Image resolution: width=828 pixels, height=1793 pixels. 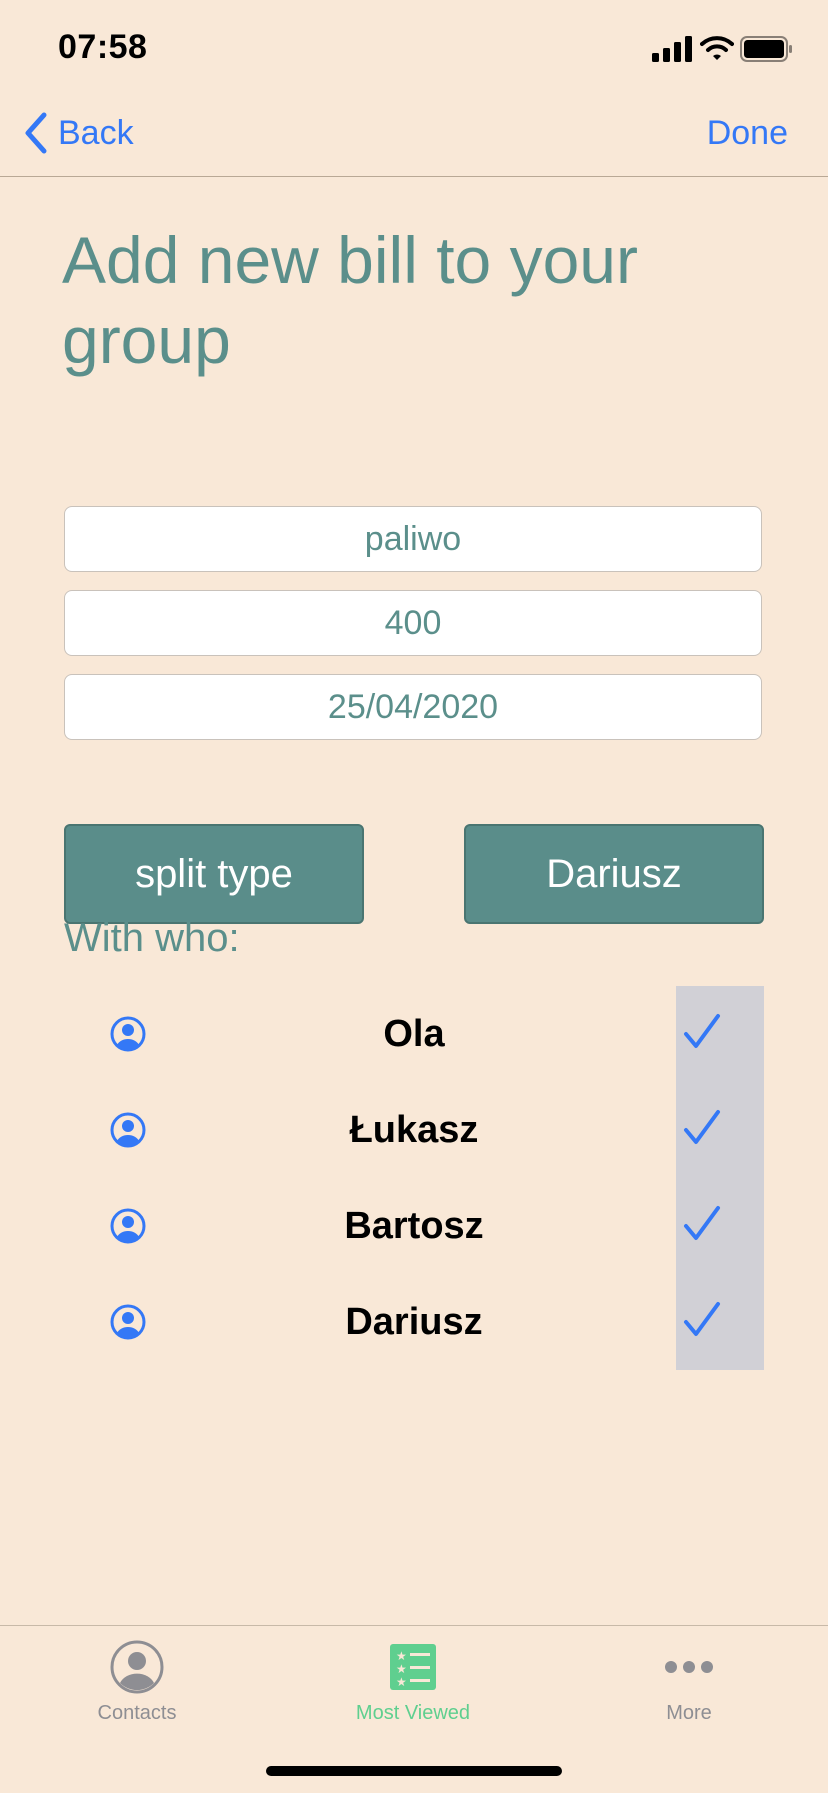 What do you see at coordinates (689, 1713) in the screenshot?
I see `tab-label: More` at bounding box center [689, 1713].